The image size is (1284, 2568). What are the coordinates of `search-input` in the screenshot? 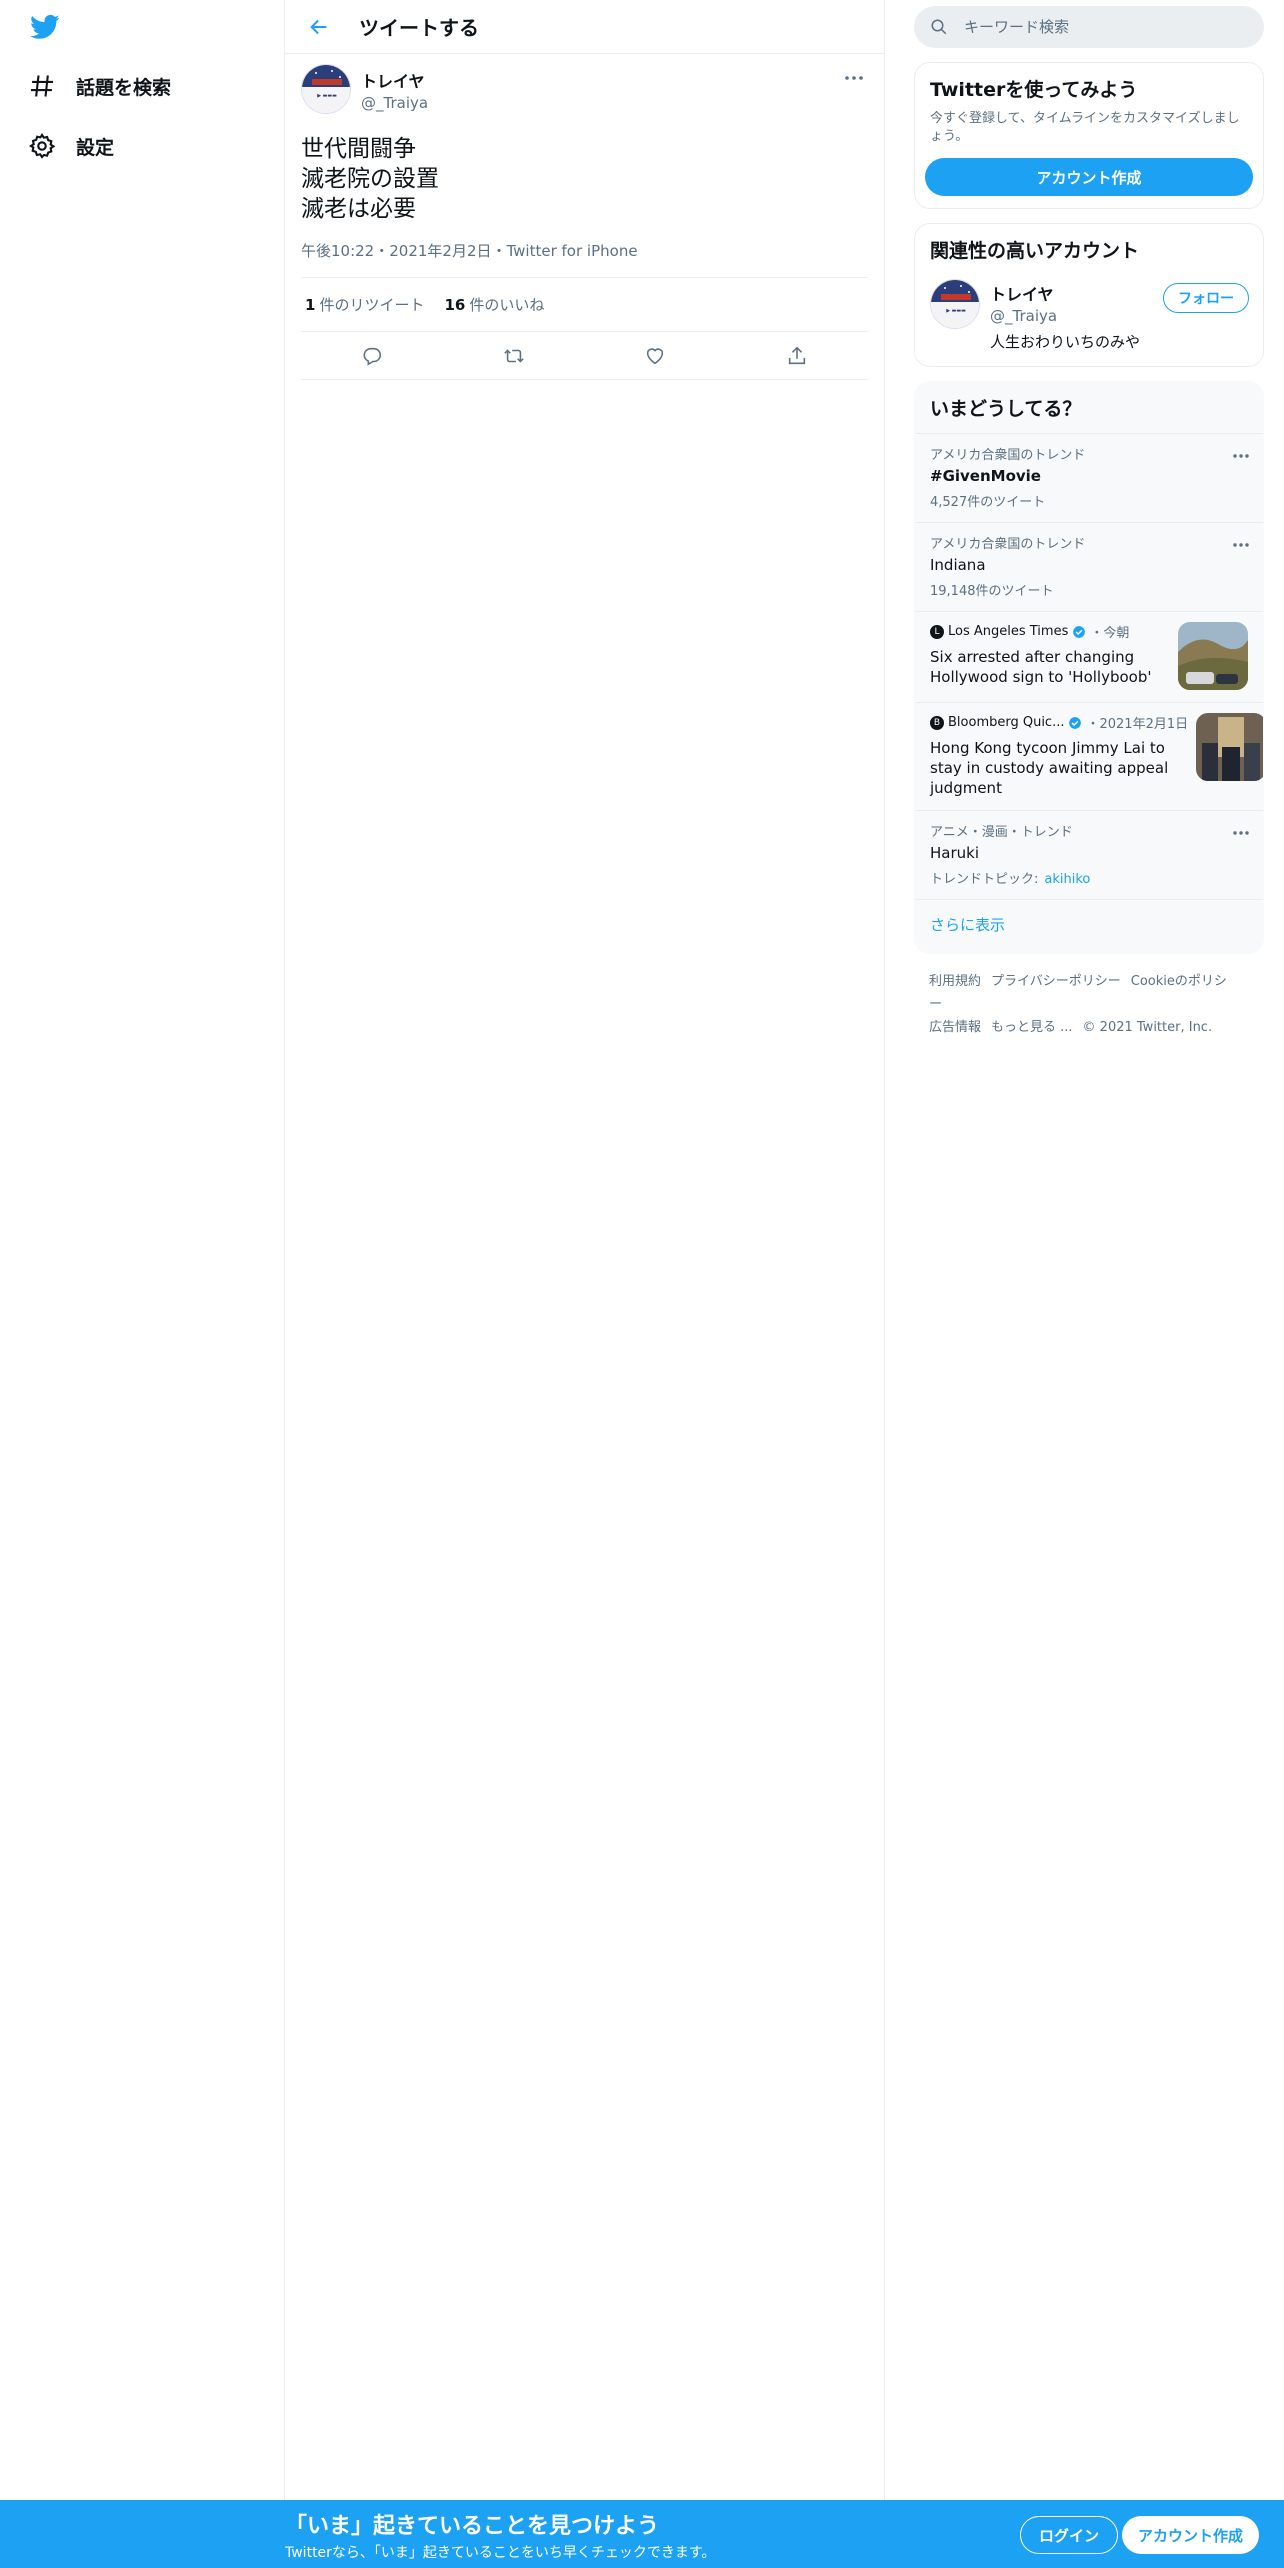 It's located at (1099, 27).